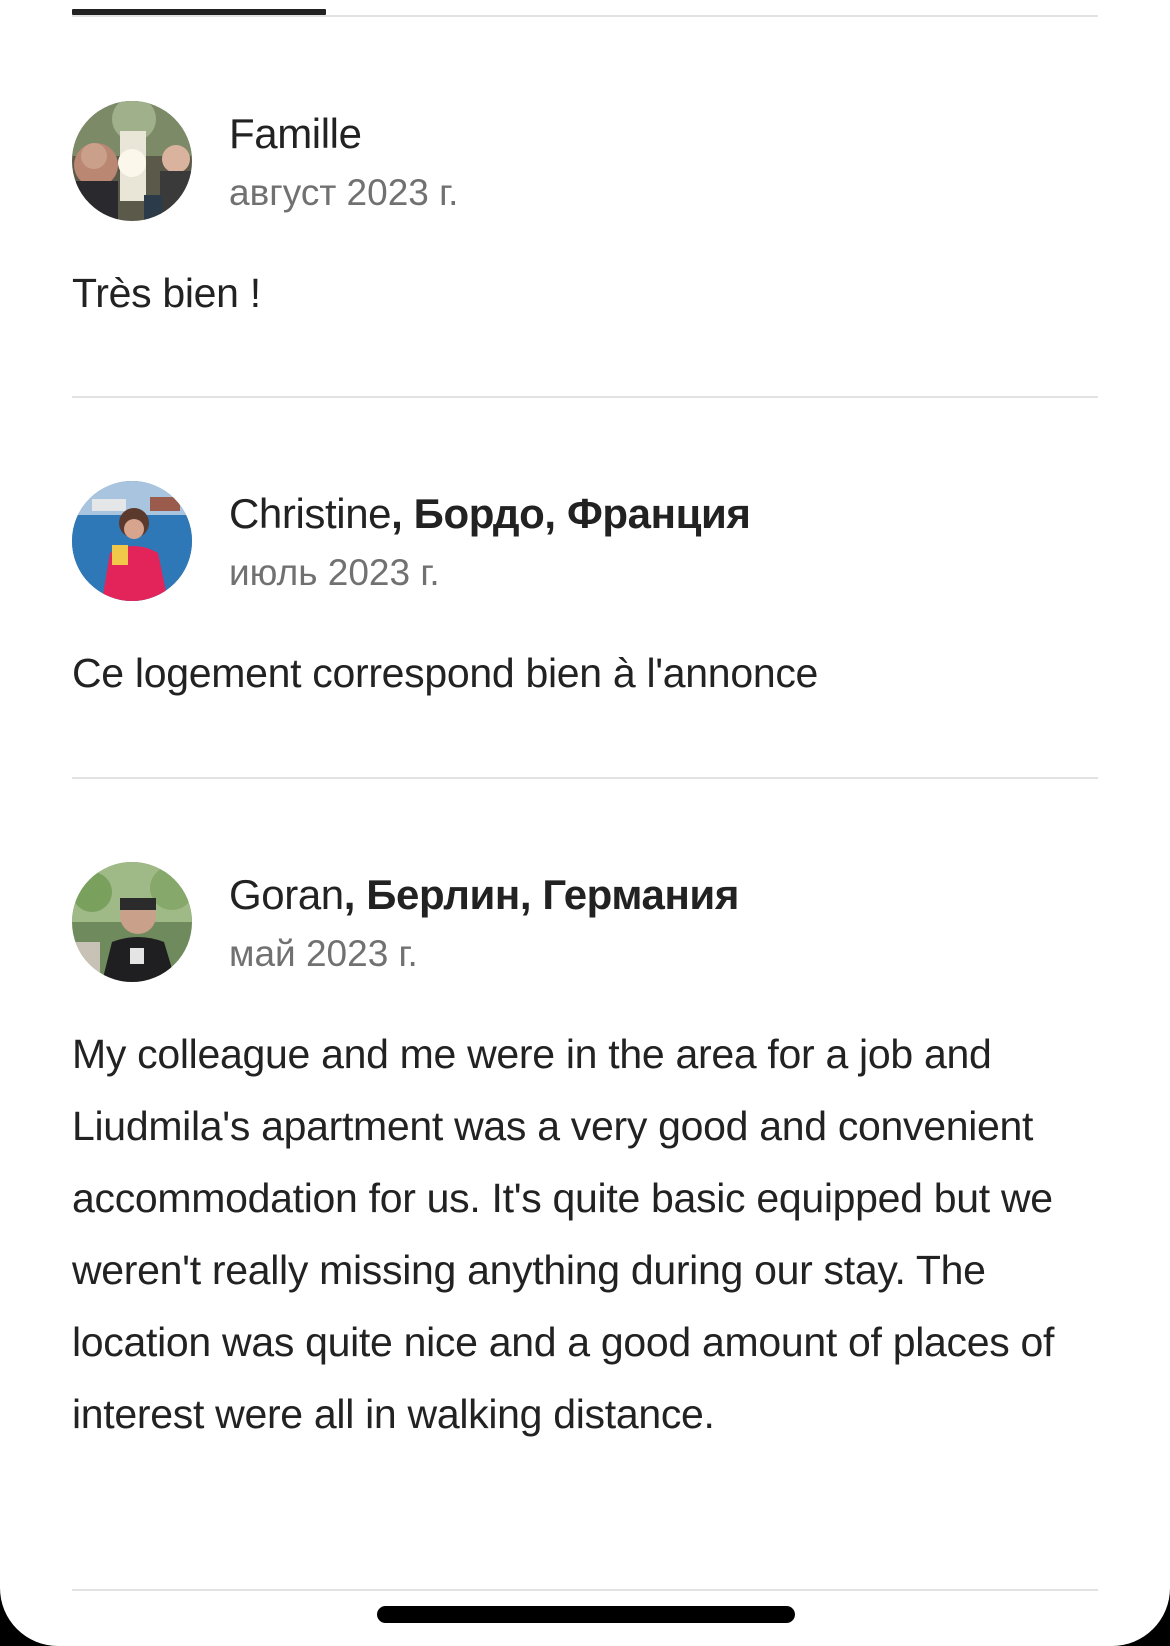 The height and width of the screenshot is (1646, 1170). What do you see at coordinates (585, 16) in the screenshot?
I see `tab-bar-rule` at bounding box center [585, 16].